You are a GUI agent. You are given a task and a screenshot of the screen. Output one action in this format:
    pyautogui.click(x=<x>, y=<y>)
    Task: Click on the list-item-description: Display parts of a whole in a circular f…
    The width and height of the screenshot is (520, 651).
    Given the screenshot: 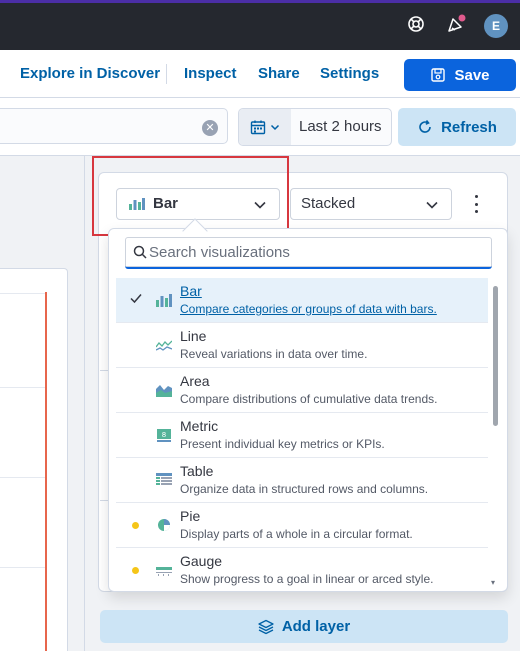 What is the action you would take?
    pyautogui.click(x=296, y=534)
    